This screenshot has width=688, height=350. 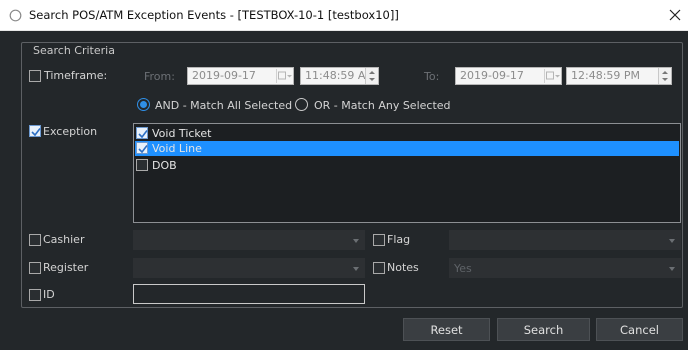 What do you see at coordinates (64, 239) in the screenshot?
I see `cashier-label: Cashier` at bounding box center [64, 239].